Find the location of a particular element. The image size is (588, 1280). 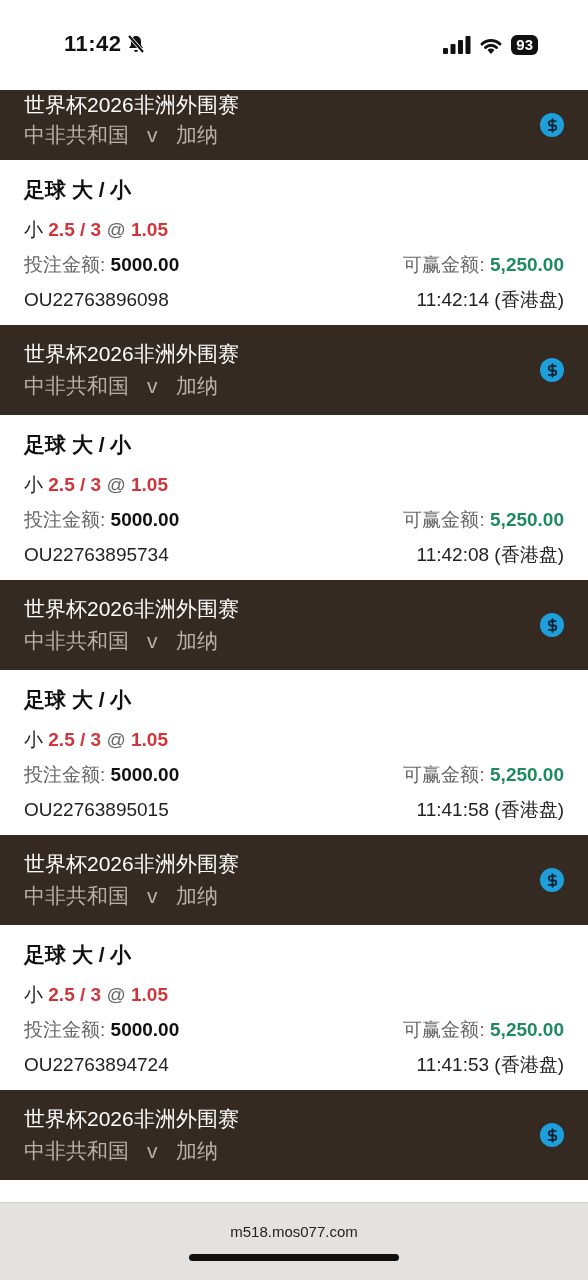

bell-slash-icon is located at coordinates (135, 44).